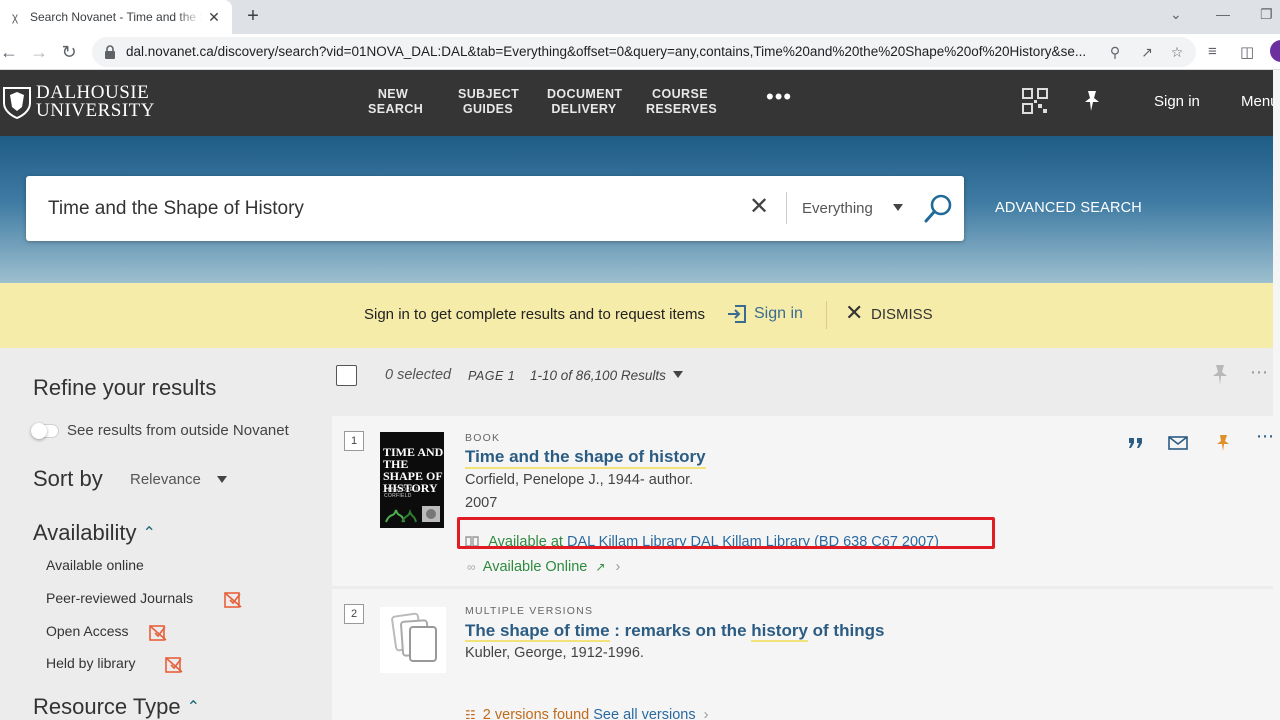  What do you see at coordinates (1223, 14) in the screenshot?
I see `minimize-icon: —` at bounding box center [1223, 14].